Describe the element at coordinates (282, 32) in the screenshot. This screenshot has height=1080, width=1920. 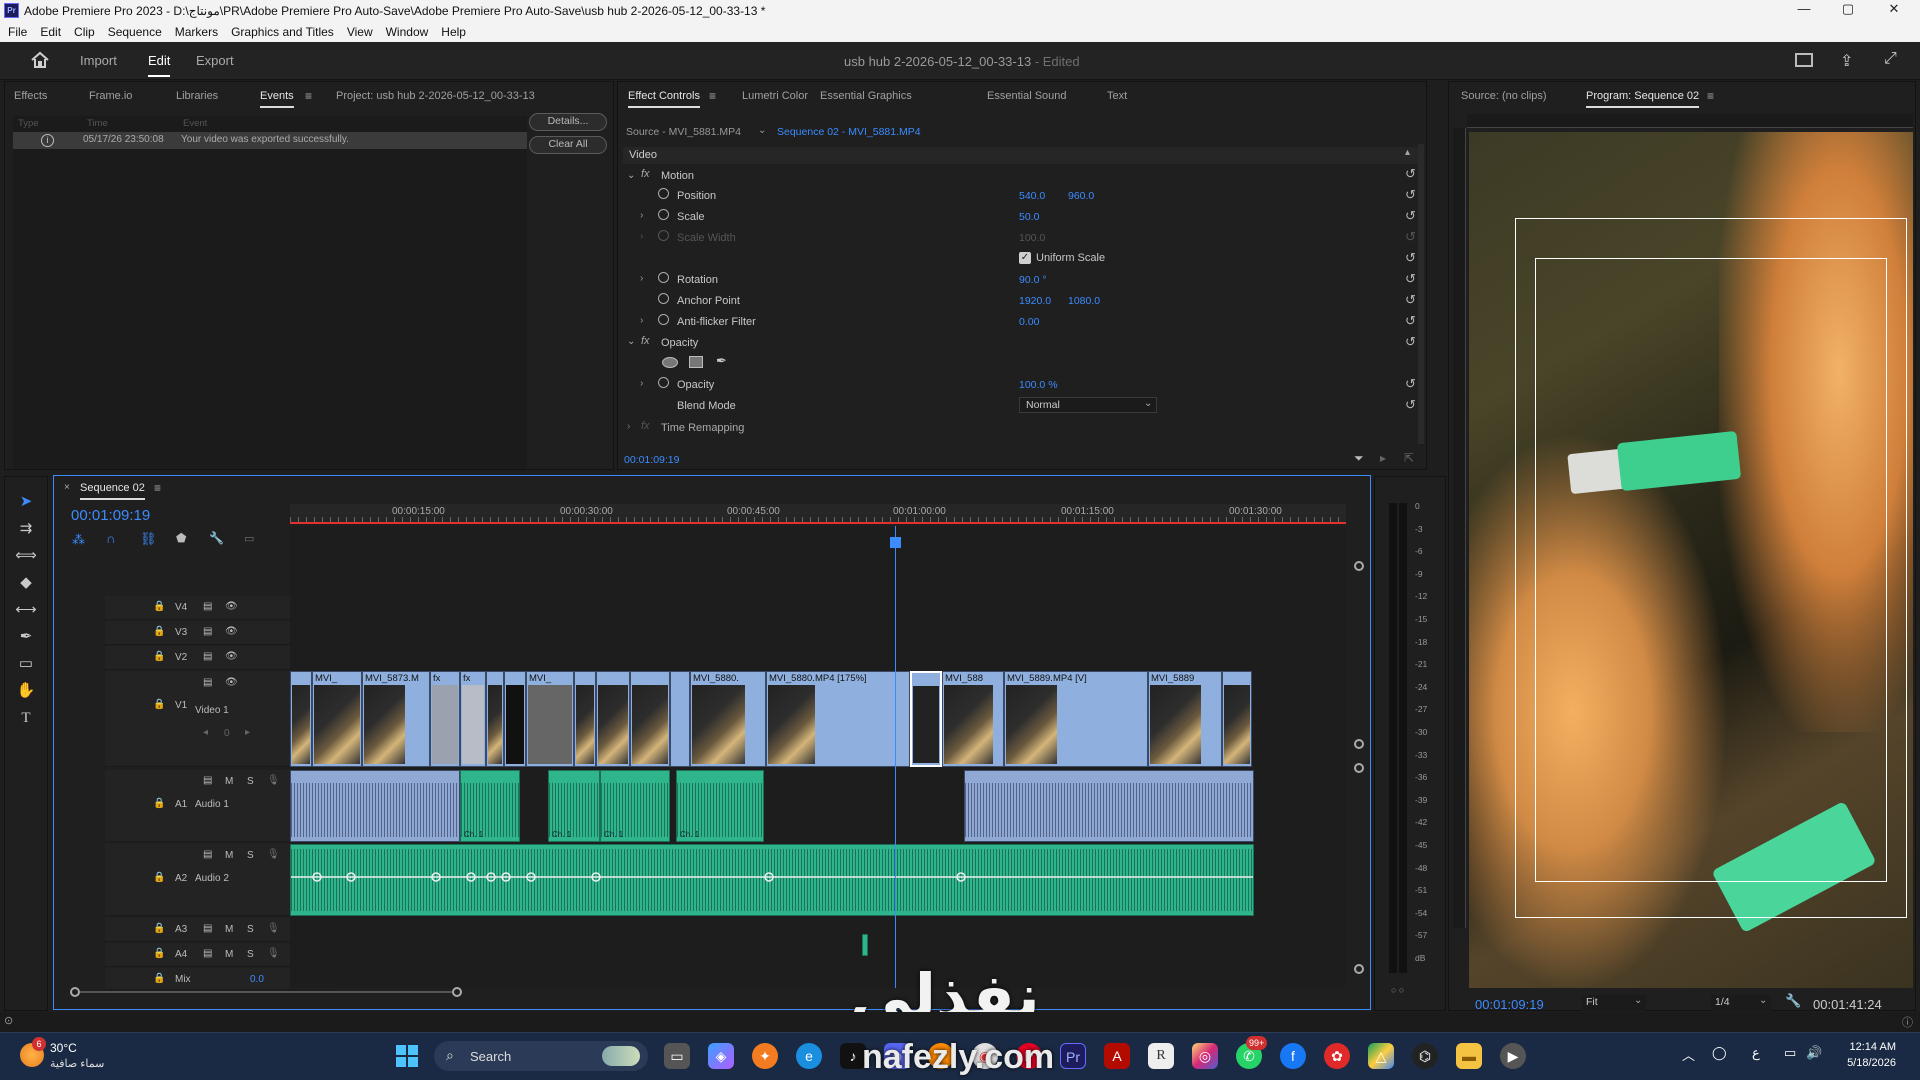
I see `menu-graphics: Graphics and Titles` at that location.